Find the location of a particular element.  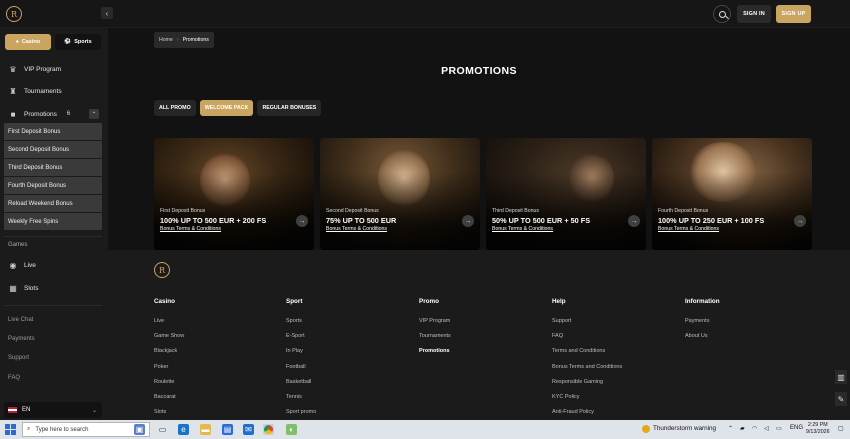

card-shade is located at coordinates (234, 194).